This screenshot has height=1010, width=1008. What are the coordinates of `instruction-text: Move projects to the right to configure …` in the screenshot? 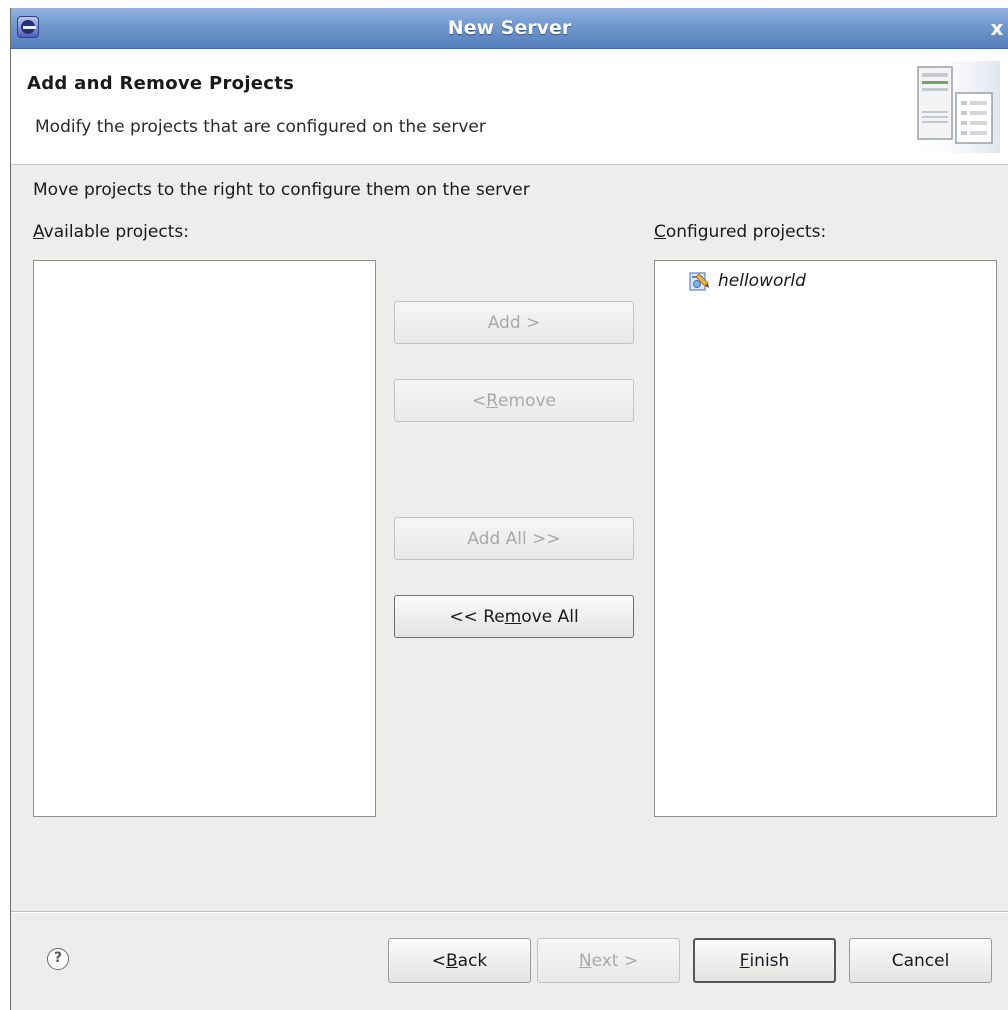 It's located at (281, 190).